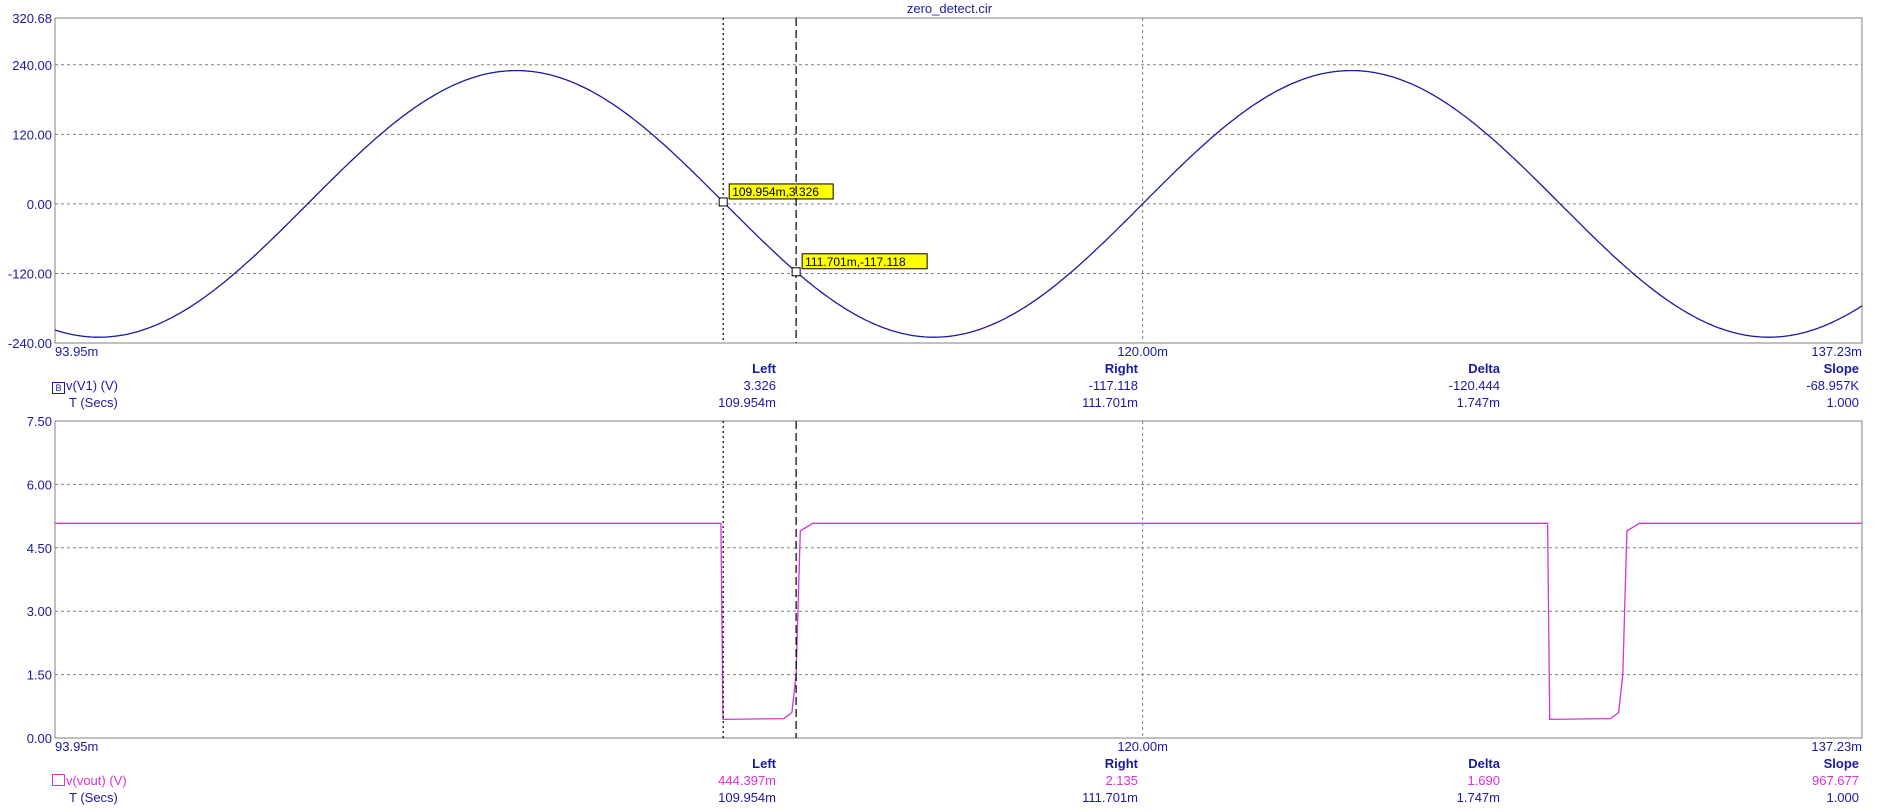 The height and width of the screenshot is (812, 1899). Describe the element at coordinates (32, 18) in the screenshot. I see `y-tick-label: 320.68` at that location.